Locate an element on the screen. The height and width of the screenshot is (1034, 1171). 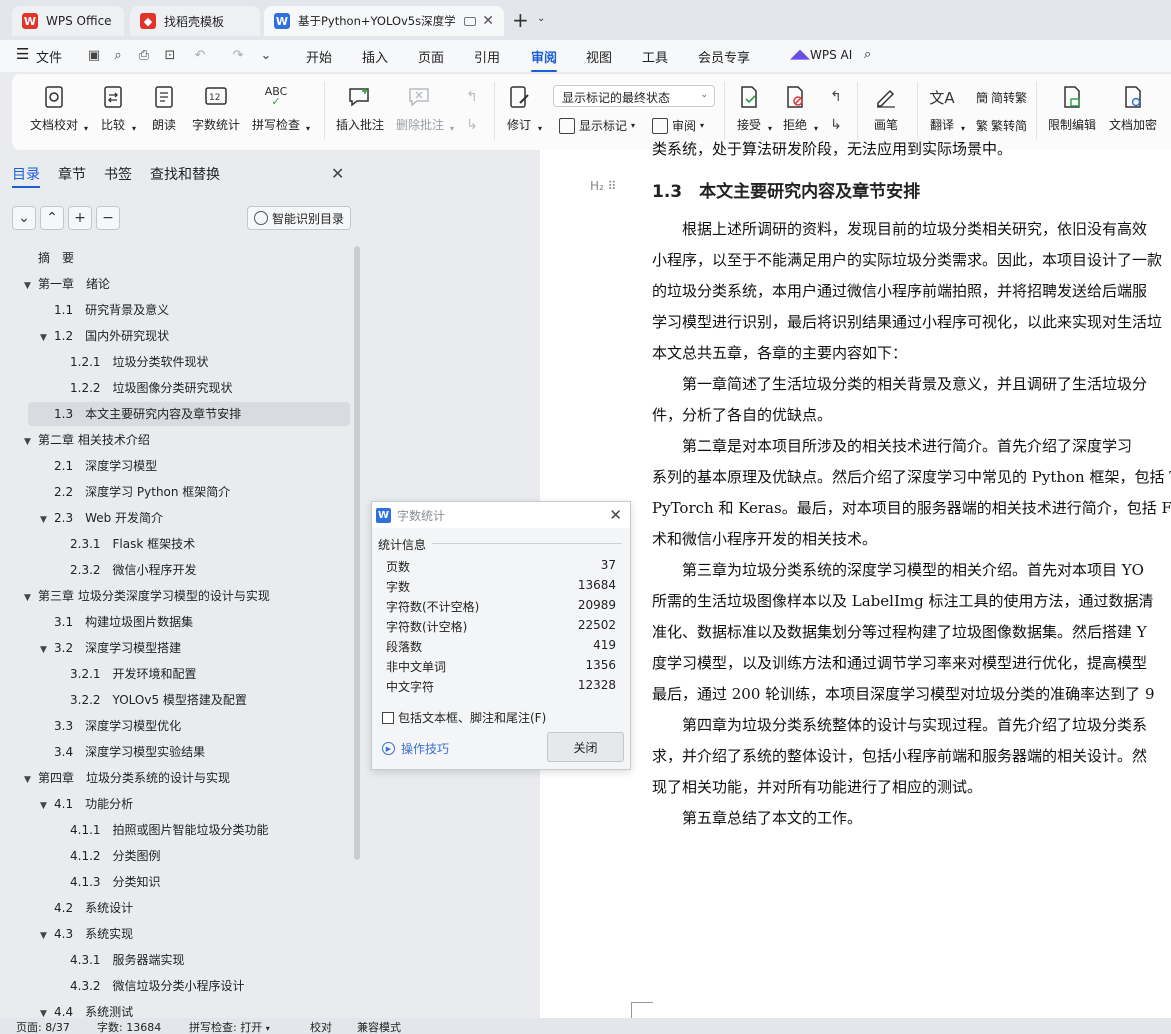
toc-item: 4.3.1 服务器端实现 is located at coordinates (120, 960).